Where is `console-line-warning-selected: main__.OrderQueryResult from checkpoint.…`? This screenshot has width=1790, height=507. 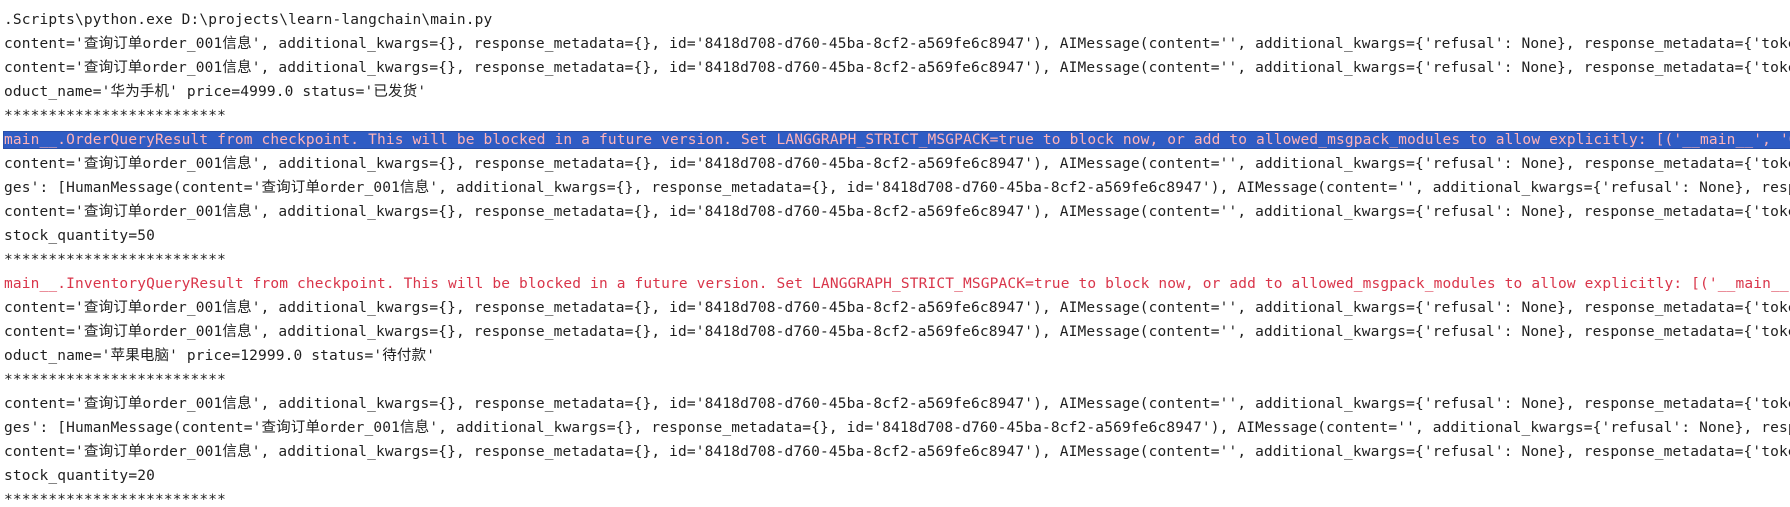 console-line-warning-selected: main__.OrderQueryResult from checkpoint.… is located at coordinates (895, 140).